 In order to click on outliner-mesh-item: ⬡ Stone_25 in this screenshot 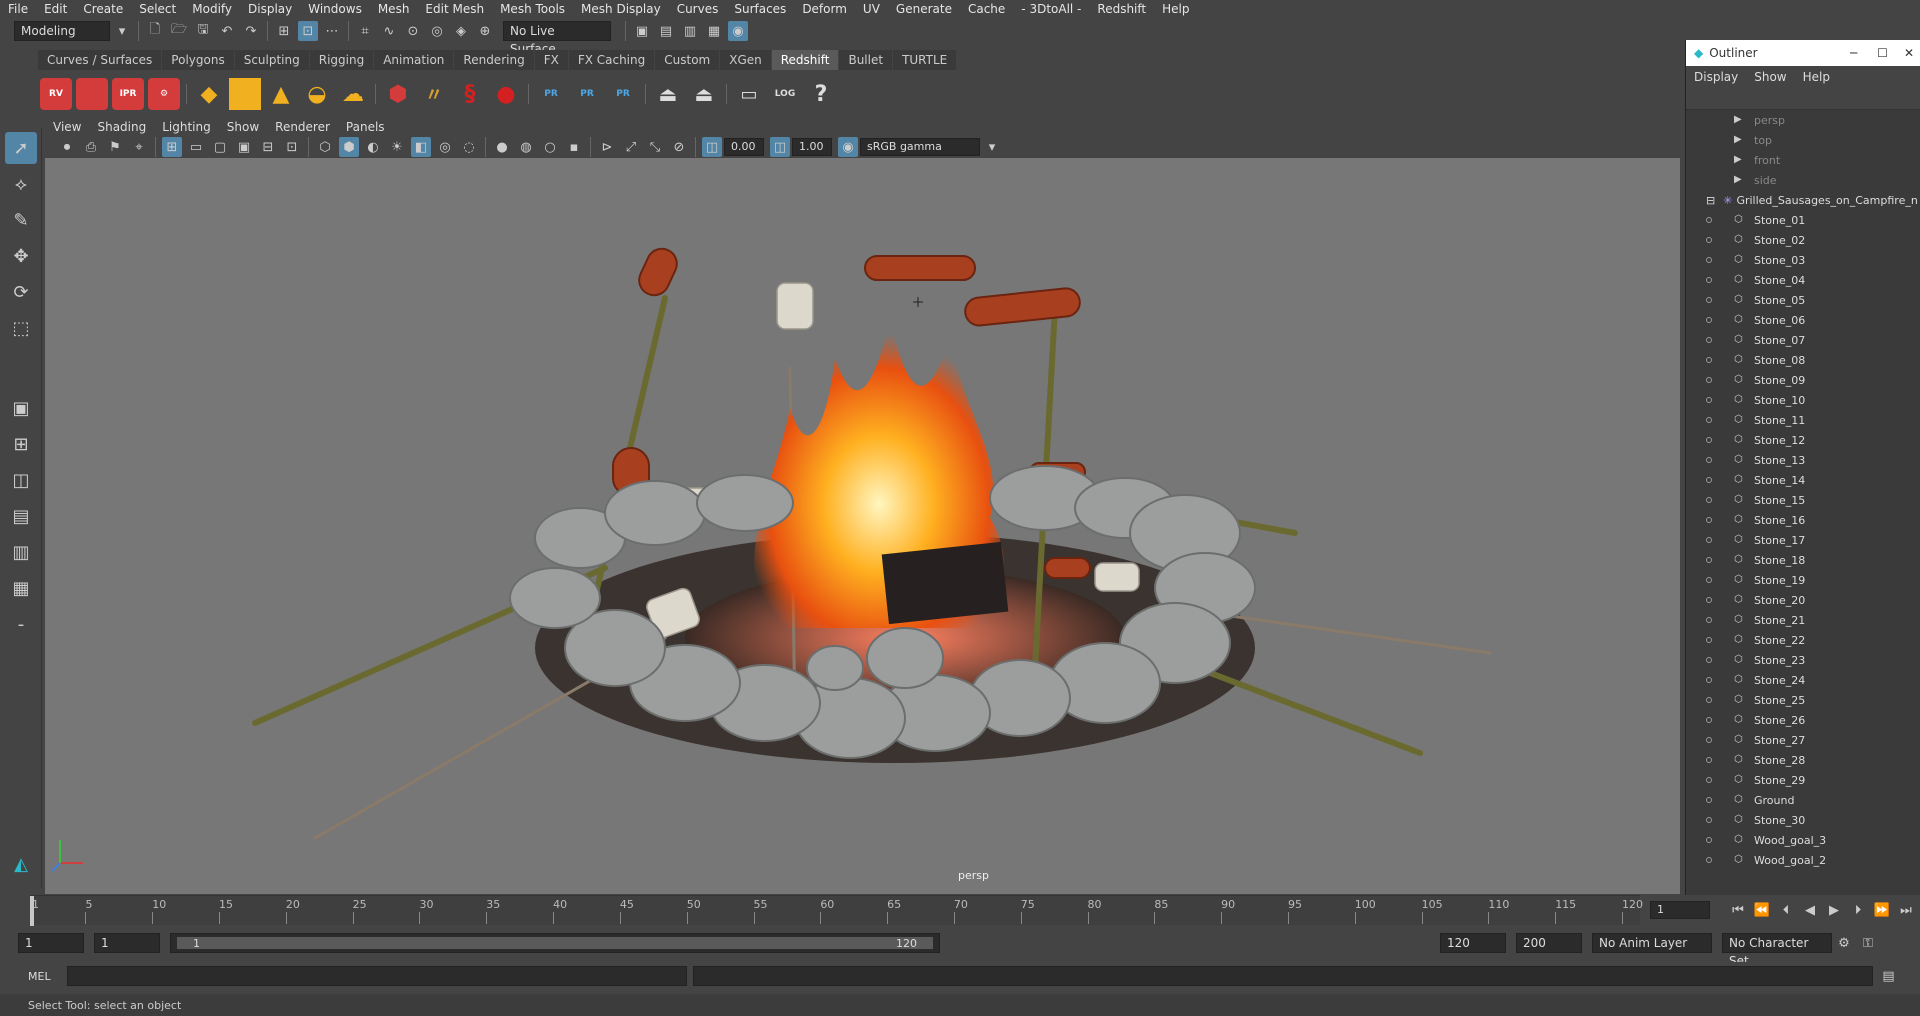, I will do `click(1803, 700)`.